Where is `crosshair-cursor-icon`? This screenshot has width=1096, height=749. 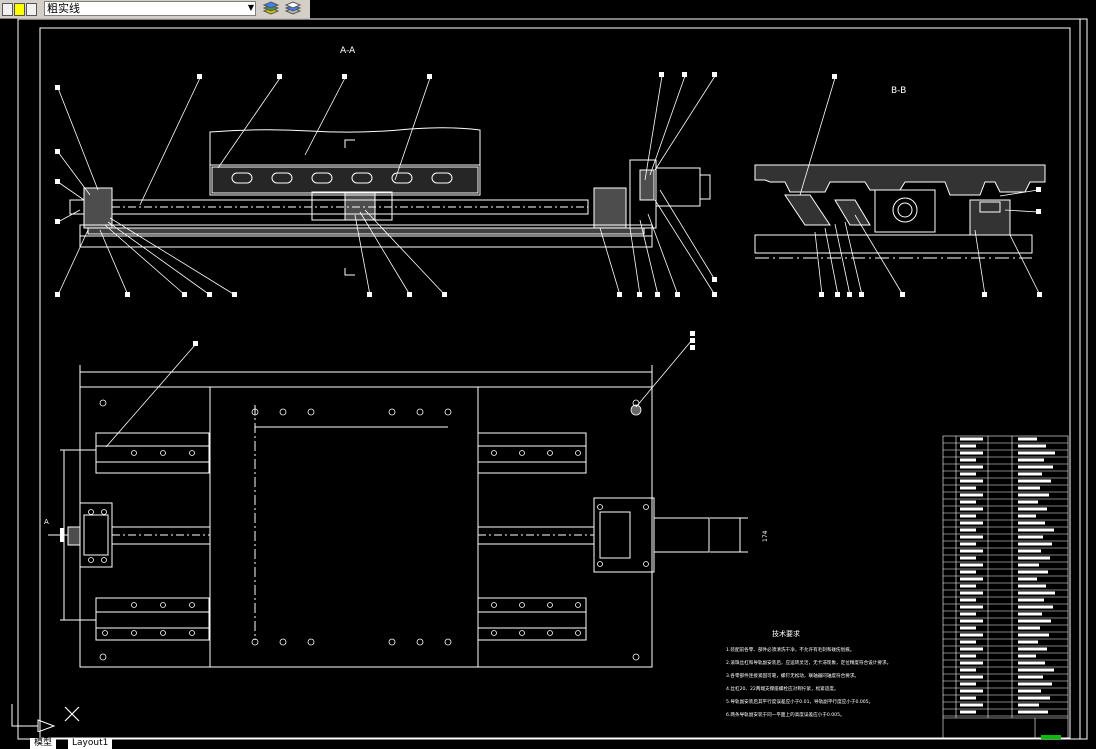 crosshair-cursor-icon is located at coordinates (72, 714).